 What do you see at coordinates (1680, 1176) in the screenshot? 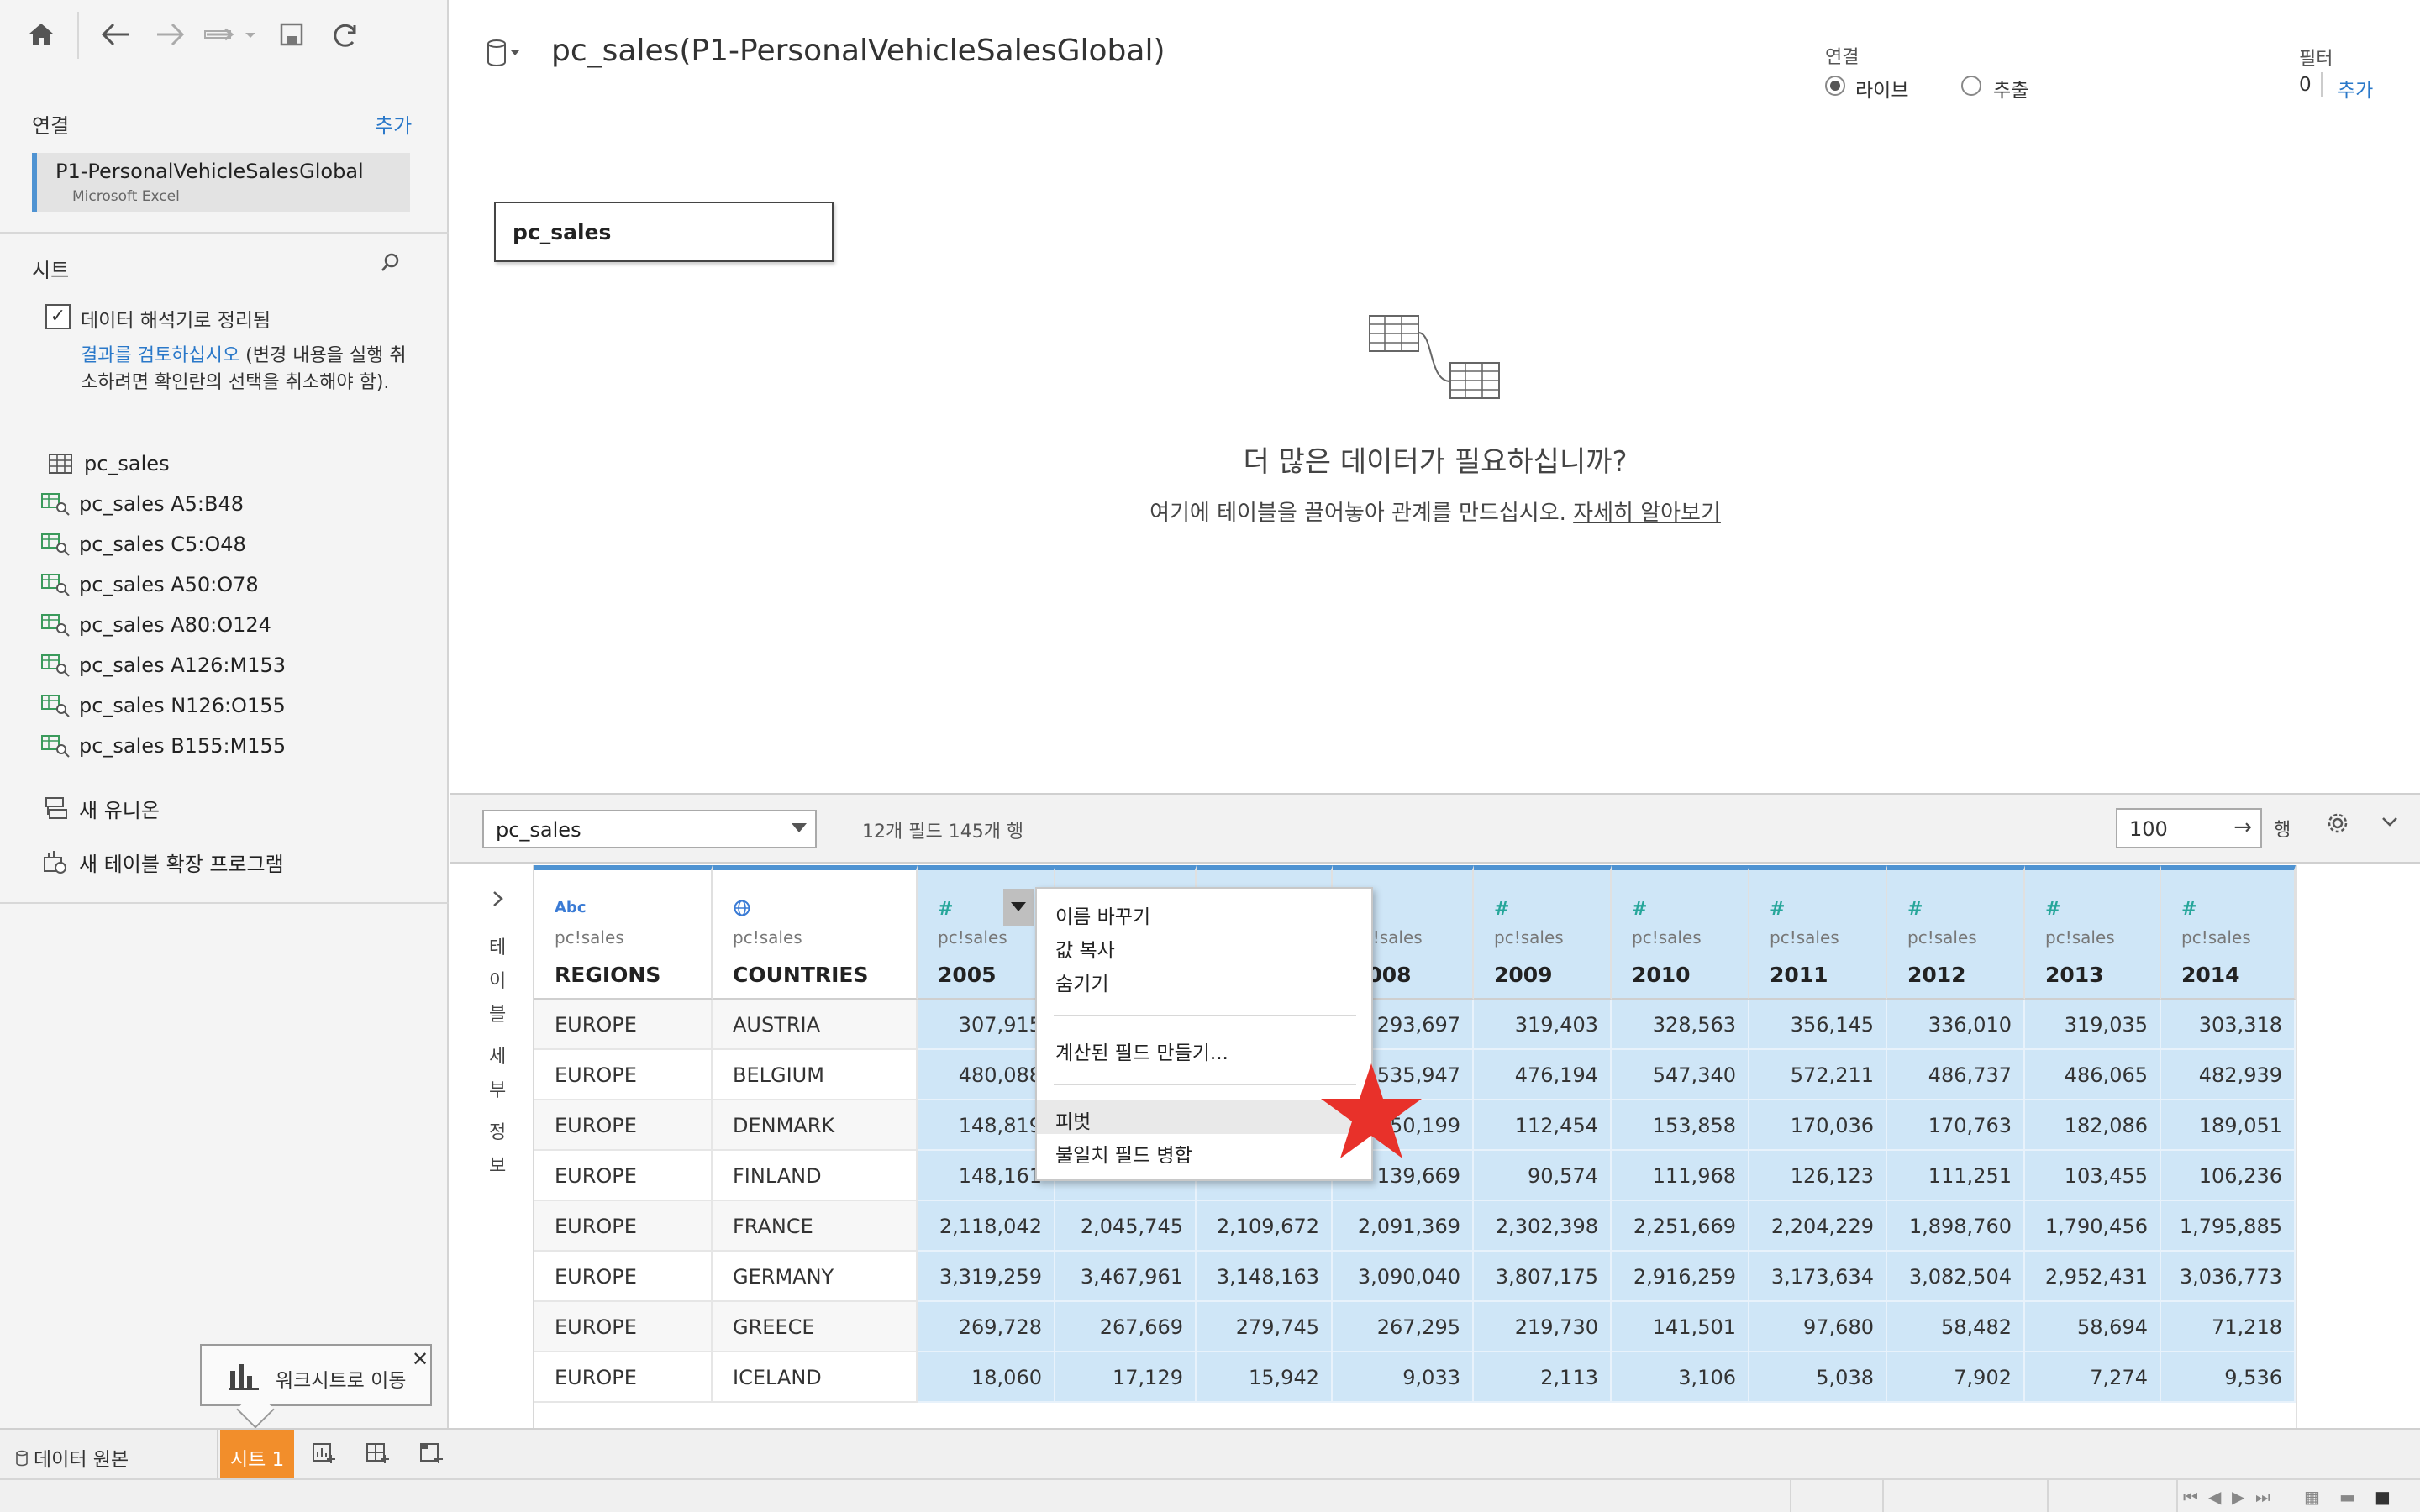
I see `table-cell: 111,968` at bounding box center [1680, 1176].